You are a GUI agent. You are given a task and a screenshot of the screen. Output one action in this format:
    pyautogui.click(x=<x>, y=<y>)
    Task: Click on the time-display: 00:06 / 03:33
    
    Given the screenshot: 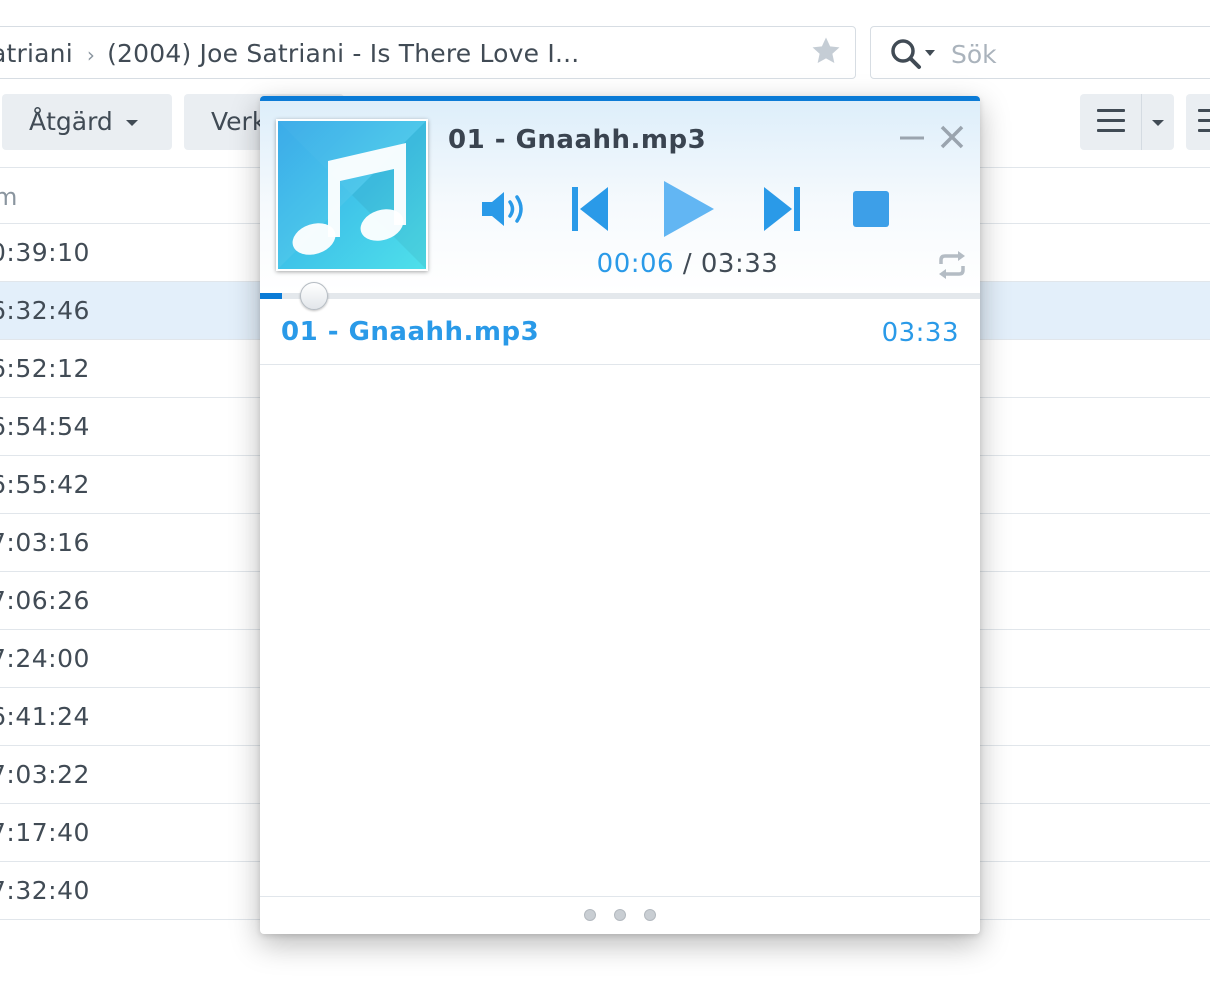 What is the action you would take?
    pyautogui.click(x=620, y=264)
    